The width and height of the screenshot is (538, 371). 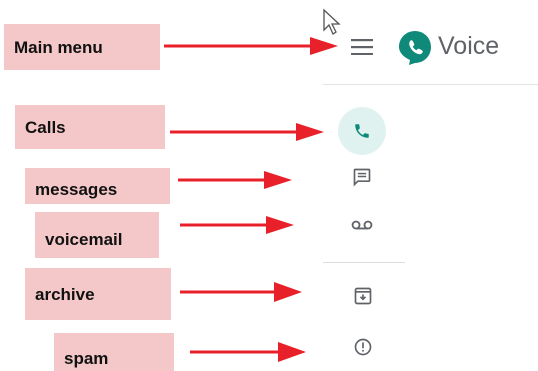 I want to click on nav-divider, so click(x=364, y=262).